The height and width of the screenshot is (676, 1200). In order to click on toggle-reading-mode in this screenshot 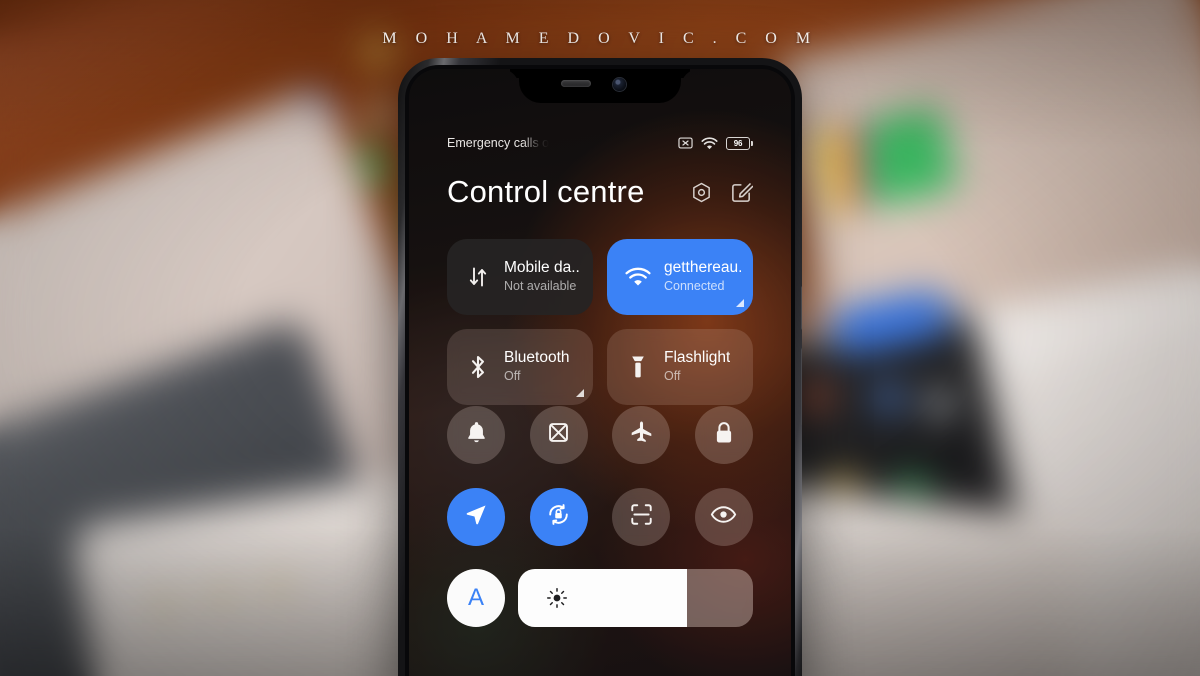, I will do `click(723, 517)`.